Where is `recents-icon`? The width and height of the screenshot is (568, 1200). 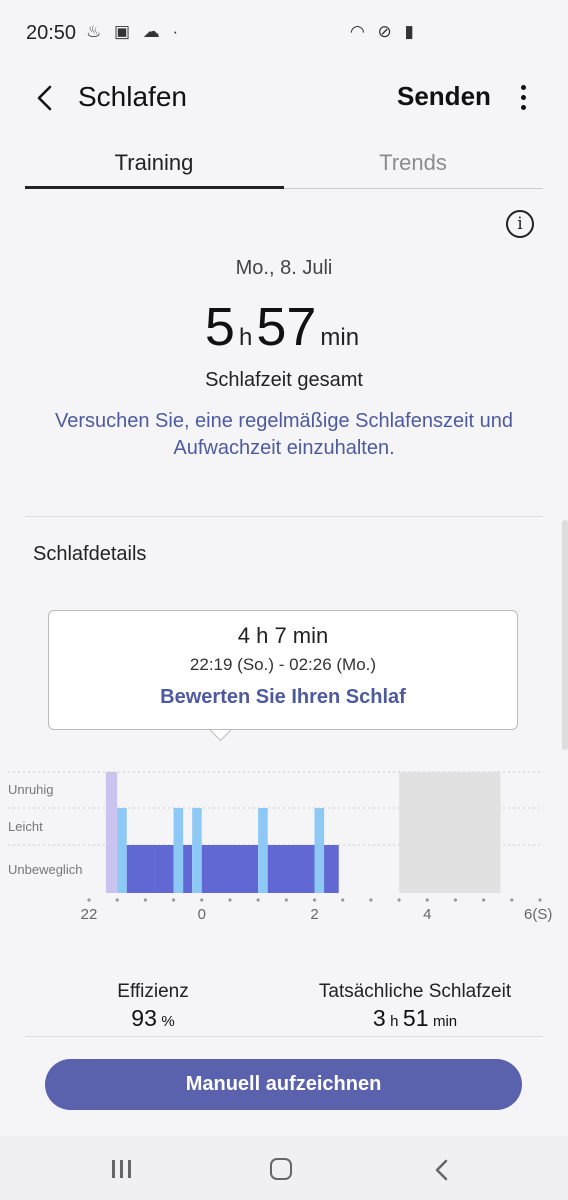
recents-icon is located at coordinates (124, 1170).